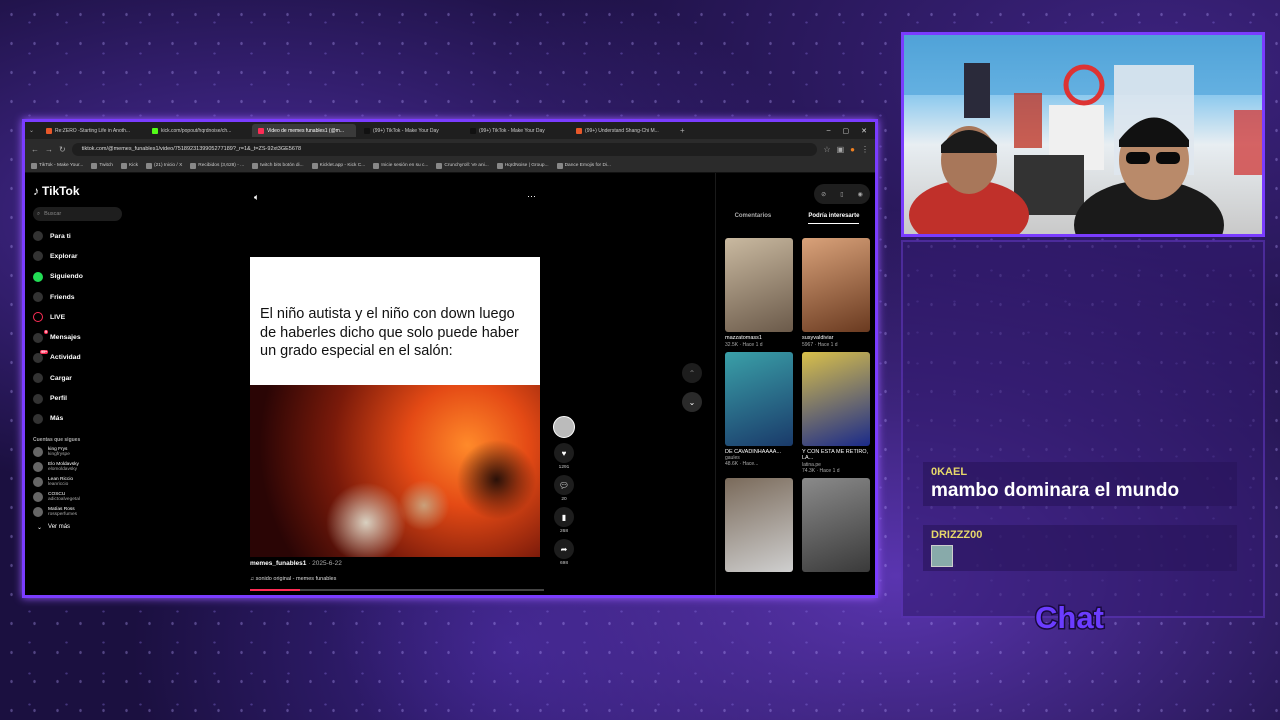 The image size is (1280, 720). What do you see at coordinates (1055, 490) in the screenshot?
I see `chat-text: mambo dominara el mundo` at bounding box center [1055, 490].